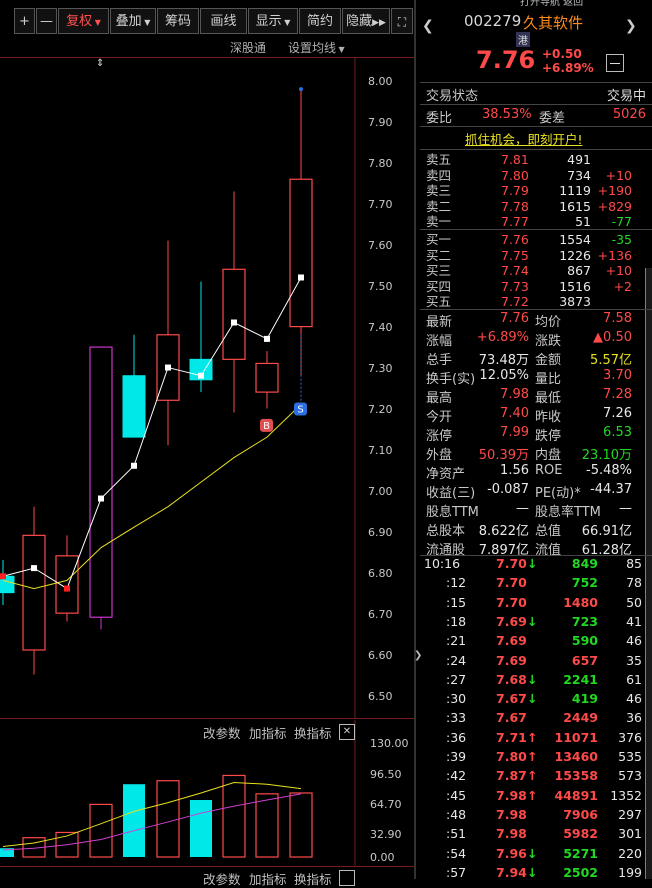 This screenshot has height=888, width=652. Describe the element at coordinates (538, 602) in the screenshot. I see `tick-row: :15 7.70 1480 50` at that location.